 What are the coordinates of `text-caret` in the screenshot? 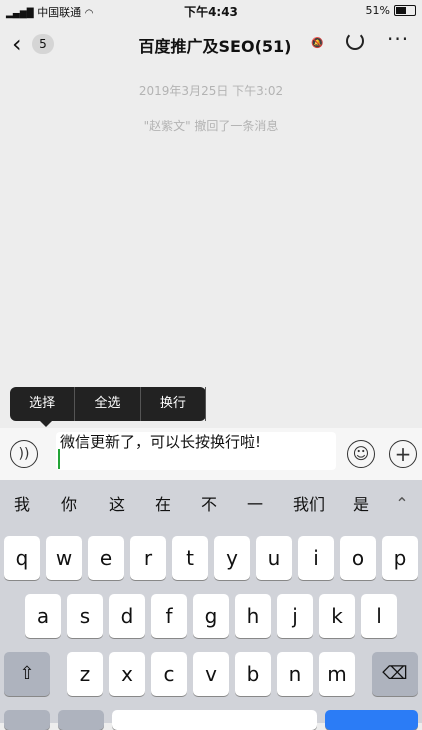 It's located at (59, 459).